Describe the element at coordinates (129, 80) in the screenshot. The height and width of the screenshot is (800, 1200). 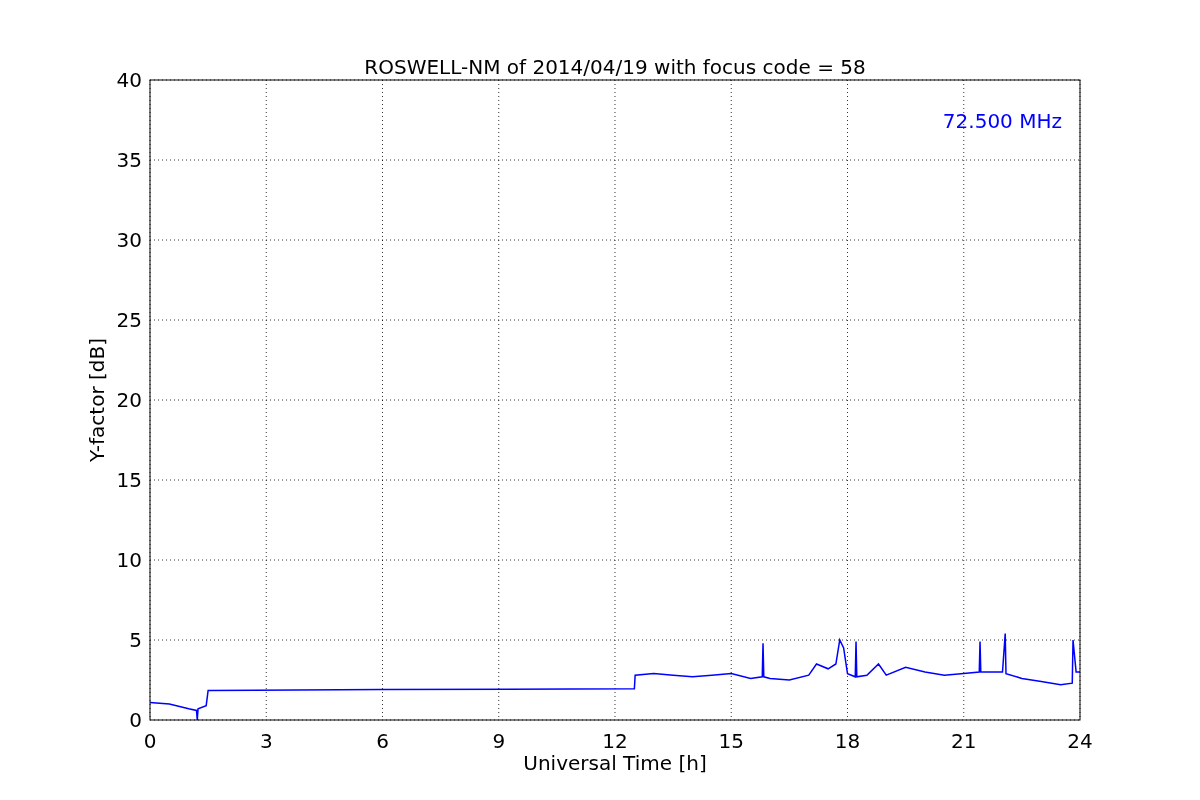
I see `y-tick-label: 40` at that location.